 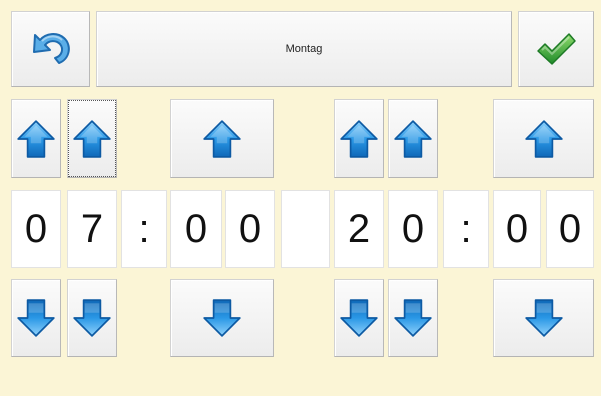 I want to click on end-hour-ones-up-button, so click(x=413, y=138).